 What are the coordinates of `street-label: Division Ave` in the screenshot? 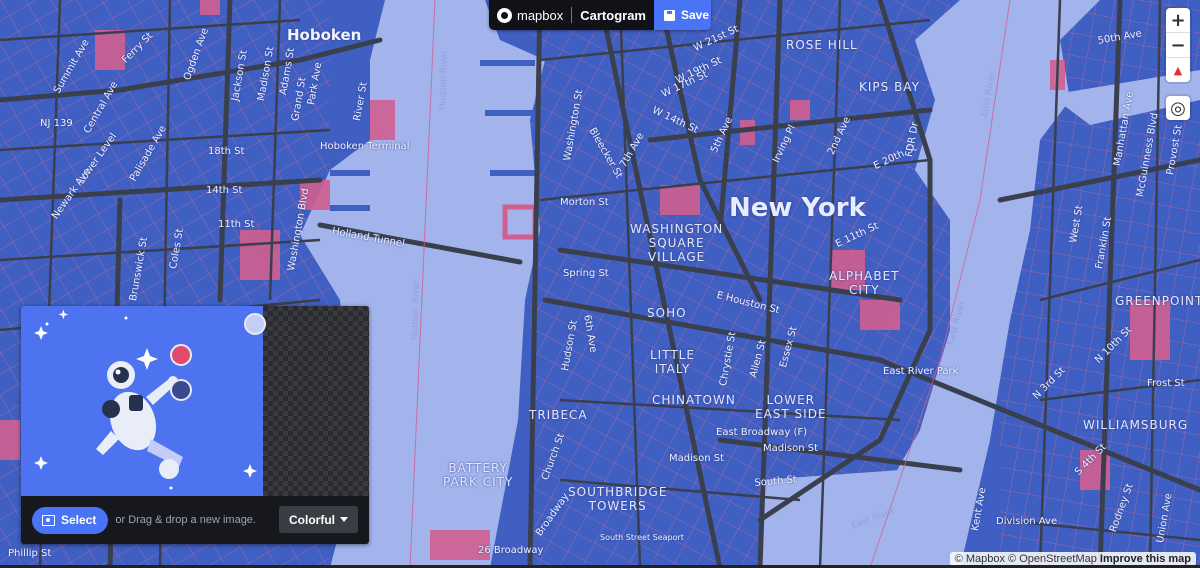 It's located at (1027, 521).